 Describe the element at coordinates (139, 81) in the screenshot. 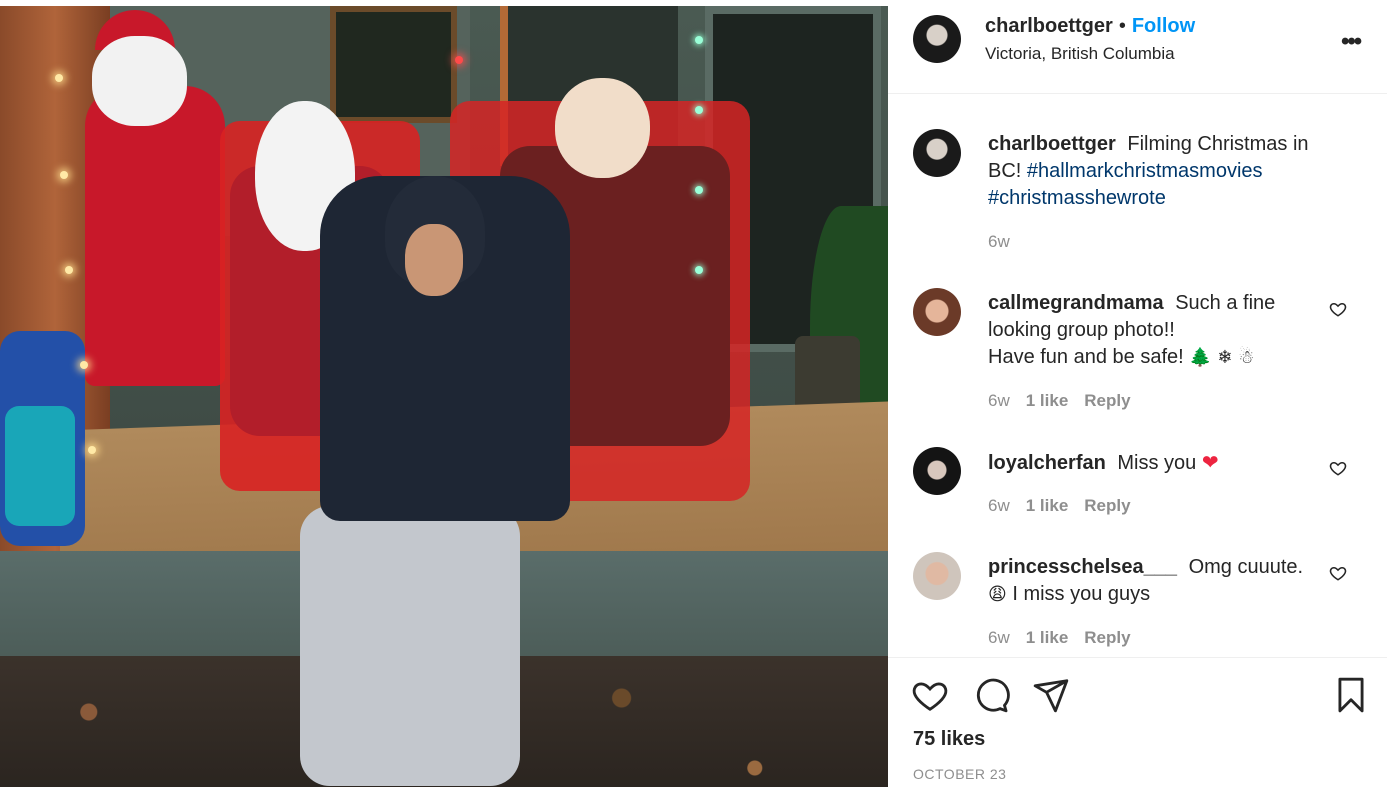

I see `photo-santa-beard` at that location.